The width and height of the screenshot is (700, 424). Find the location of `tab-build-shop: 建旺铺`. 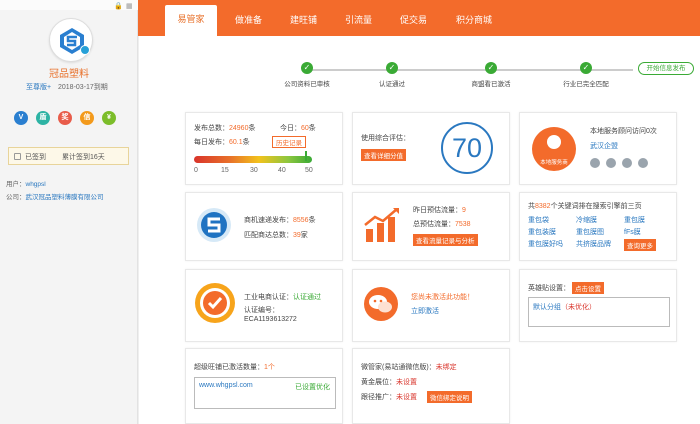

tab-build-shop: 建旺铺 is located at coordinates (303, 19).